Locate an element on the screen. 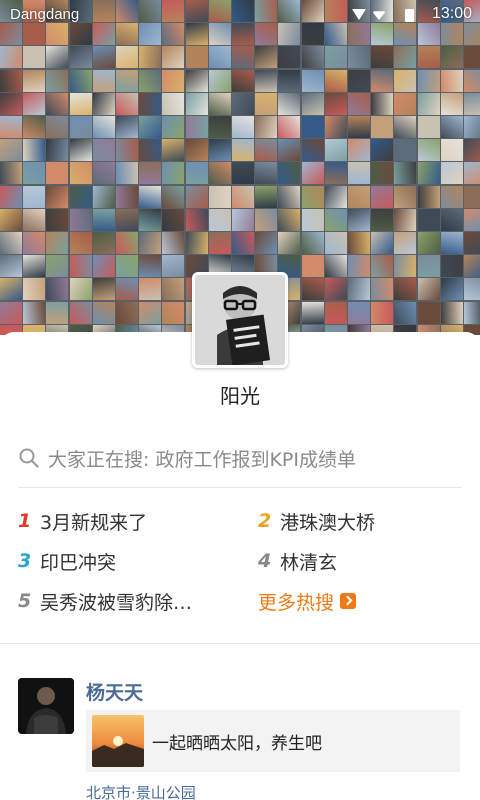  hot-topic-rank: 4 is located at coordinates (265, 561).